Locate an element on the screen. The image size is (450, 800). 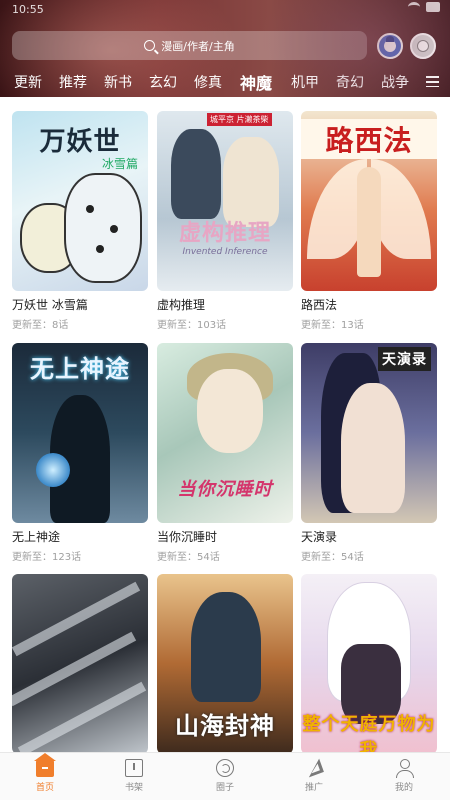
comic-card: 当你沉睡时 当你沉睡时 更新至：54话 is located at coordinates (225, 453).